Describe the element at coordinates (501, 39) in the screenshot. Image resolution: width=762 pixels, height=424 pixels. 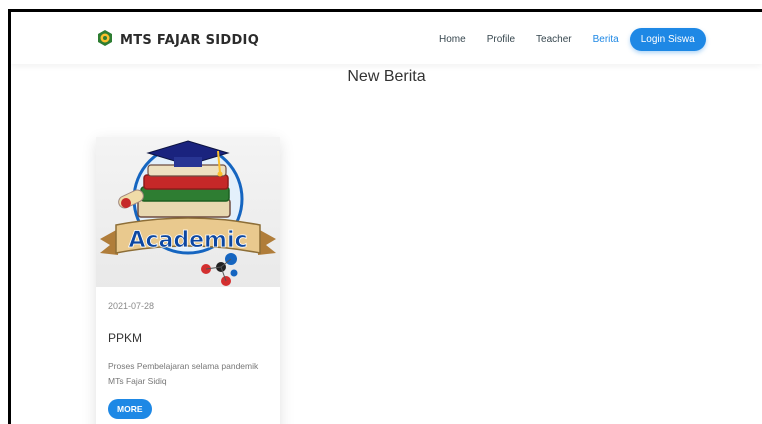
I see `nav-profile: Profile` at that location.